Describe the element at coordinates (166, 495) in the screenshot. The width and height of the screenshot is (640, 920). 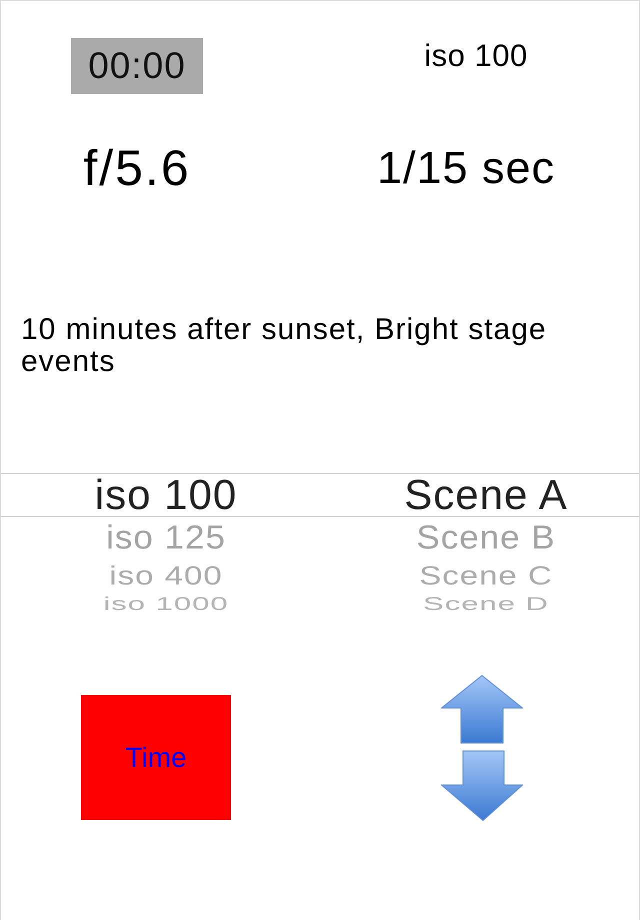
I see `picker-option: iso 100` at that location.